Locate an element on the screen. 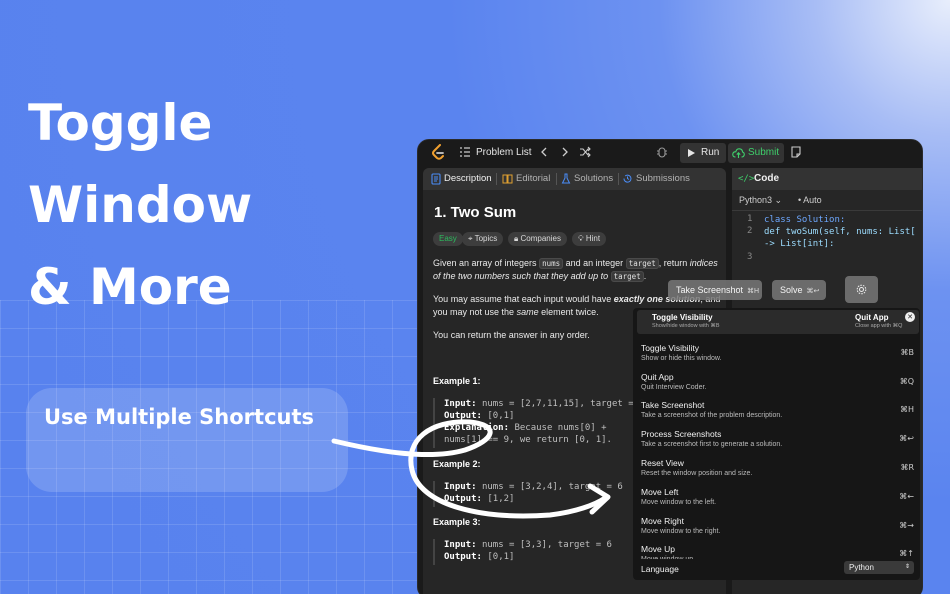 This screenshot has height=594, width=950. swirl-arrow-icon is located at coordinates (471, 469).